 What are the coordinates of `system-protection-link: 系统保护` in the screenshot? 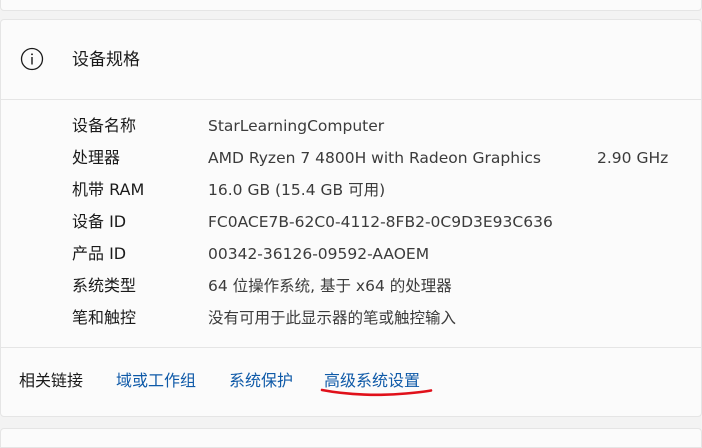 It's located at (261, 381).